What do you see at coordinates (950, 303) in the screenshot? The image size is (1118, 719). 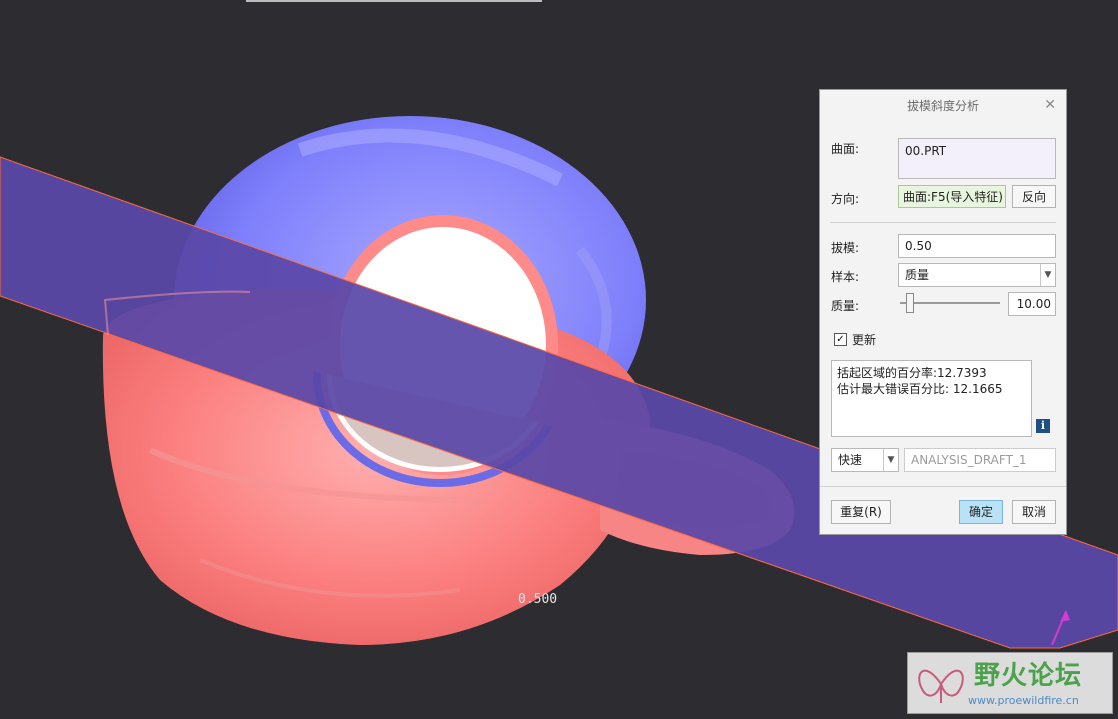 I see `quality-slider-track` at bounding box center [950, 303].